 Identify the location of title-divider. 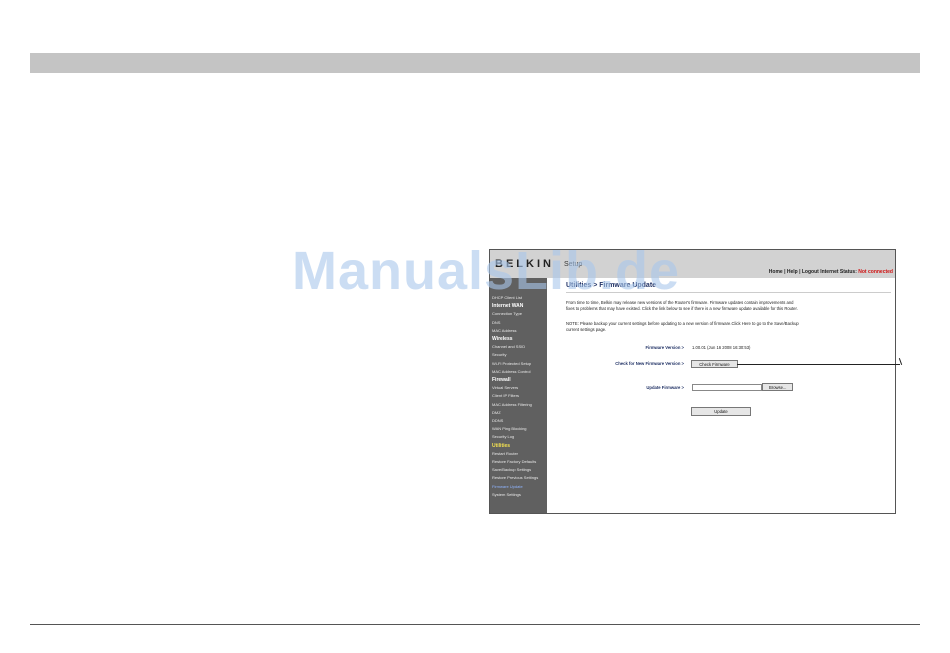
(728, 292).